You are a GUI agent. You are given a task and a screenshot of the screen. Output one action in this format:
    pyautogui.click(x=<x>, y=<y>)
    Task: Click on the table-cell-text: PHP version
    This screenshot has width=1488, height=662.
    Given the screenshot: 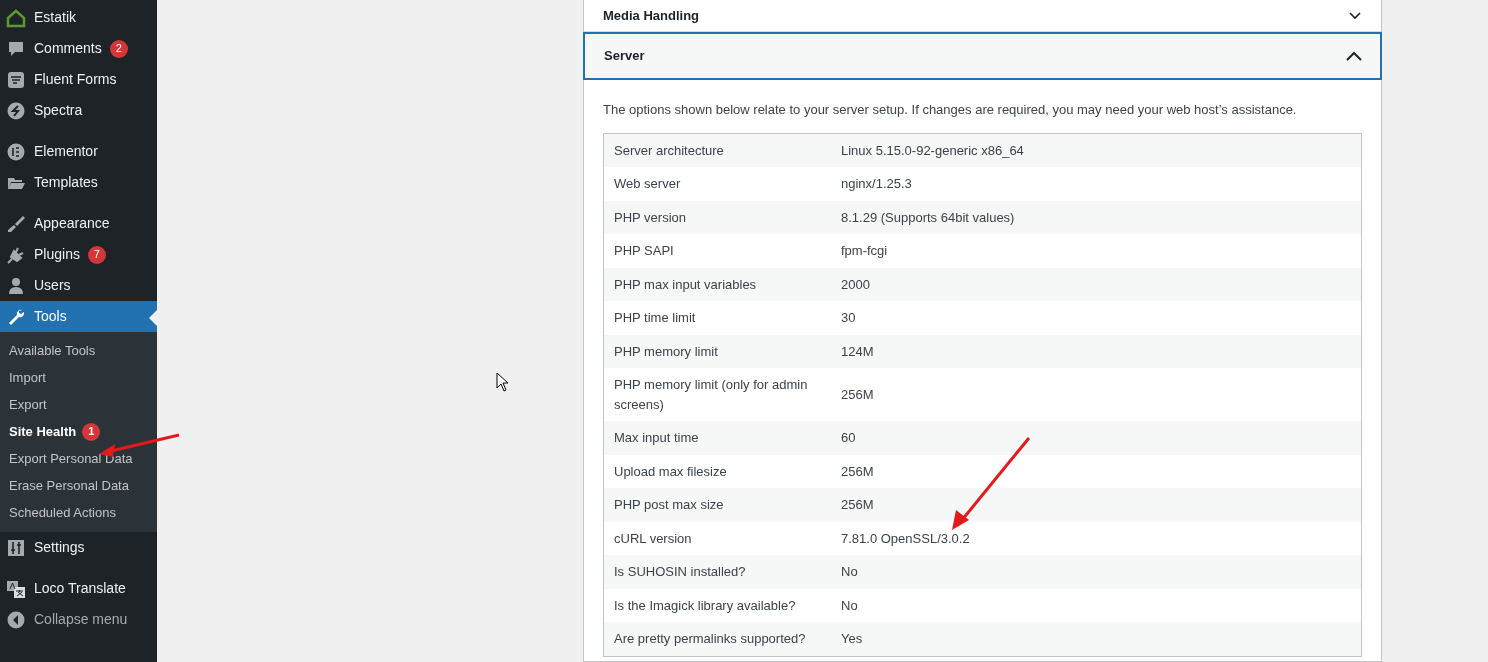 What is the action you would take?
    pyautogui.click(x=650, y=217)
    